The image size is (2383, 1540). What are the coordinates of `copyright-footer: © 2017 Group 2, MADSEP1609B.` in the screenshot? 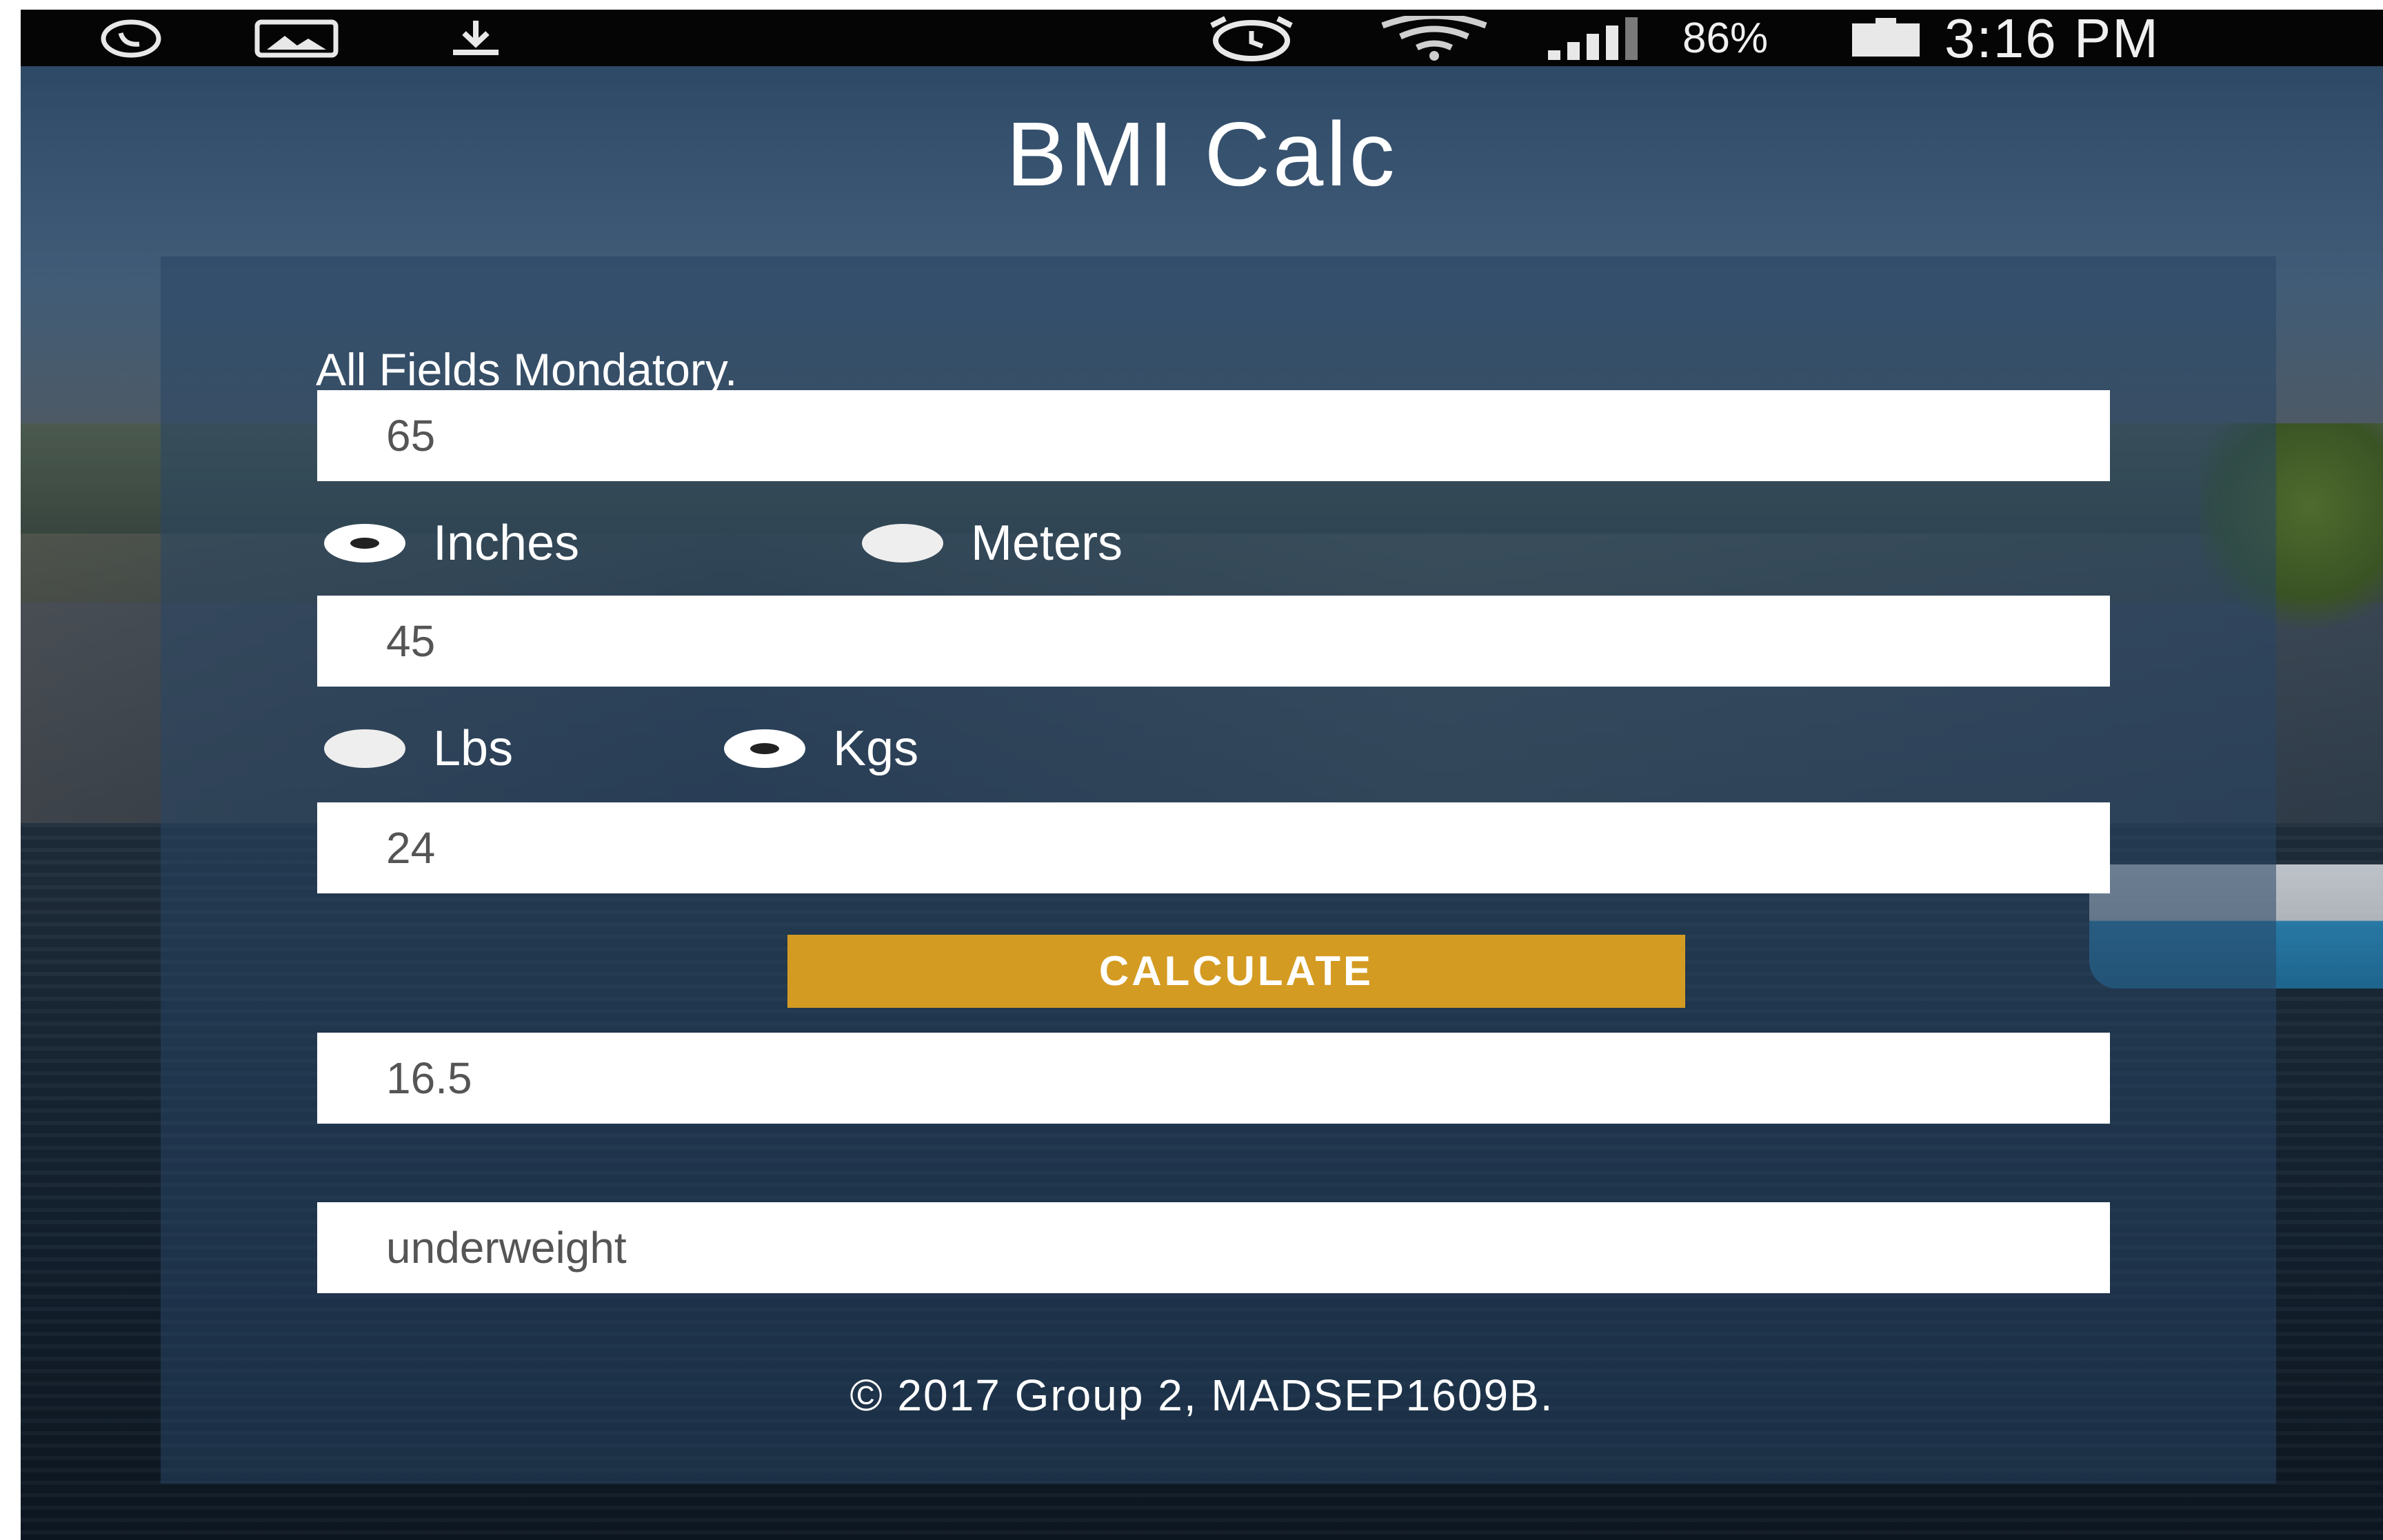 It's located at (1201, 1395).